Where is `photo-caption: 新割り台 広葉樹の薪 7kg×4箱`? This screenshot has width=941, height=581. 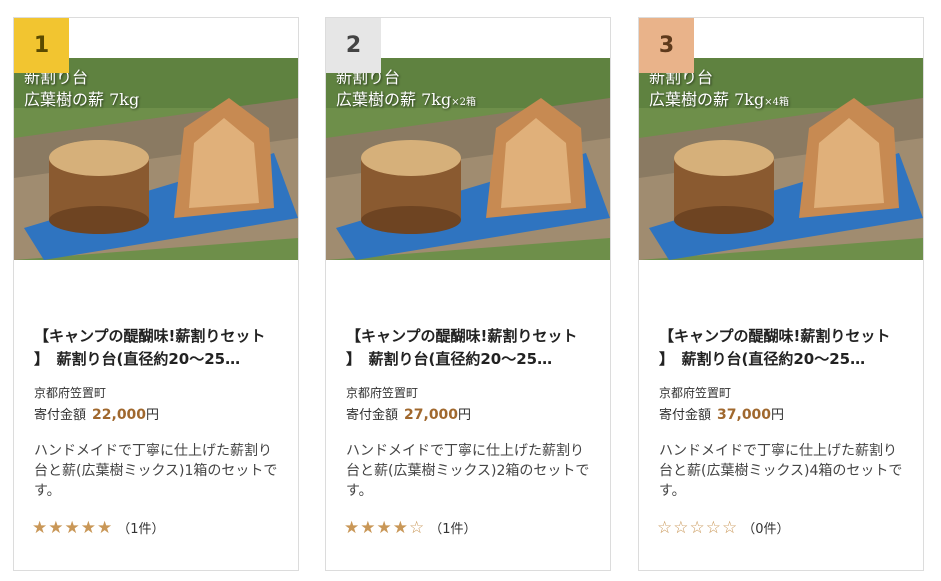 photo-caption: 新割り台 広葉樹の薪 7kg×4箱 is located at coordinates (719, 88).